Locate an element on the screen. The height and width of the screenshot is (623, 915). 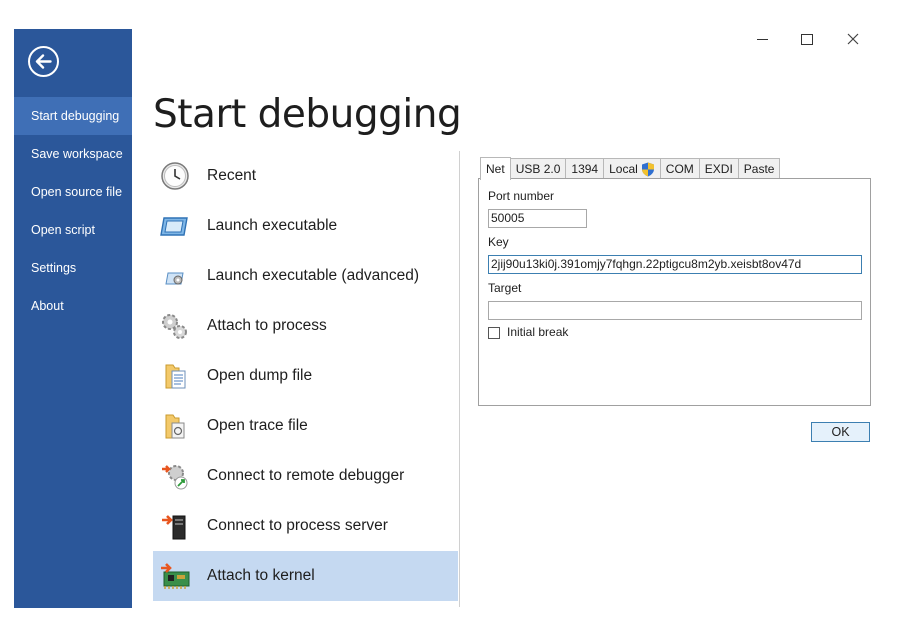
option-open-trace-file: Open trace file is located at coordinates (305, 426).